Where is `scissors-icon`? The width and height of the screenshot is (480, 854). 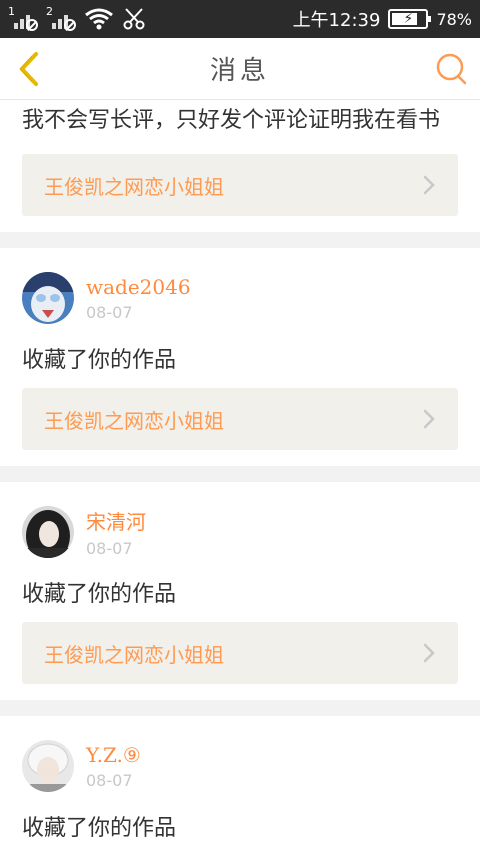
scissors-icon is located at coordinates (134, 19).